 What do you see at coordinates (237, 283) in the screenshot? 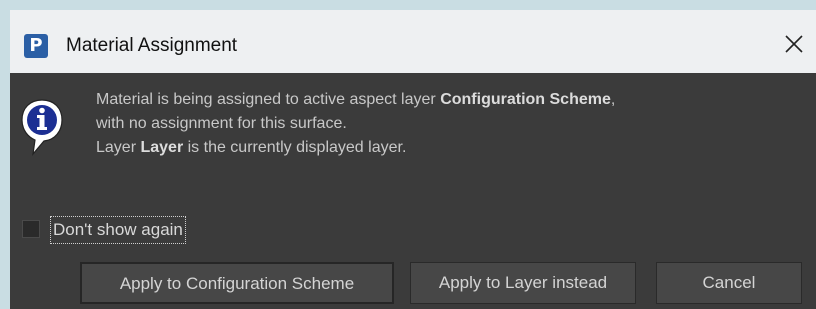
I see `apply-to-configuration-scheme-button: Apply to Configuration Scheme` at bounding box center [237, 283].